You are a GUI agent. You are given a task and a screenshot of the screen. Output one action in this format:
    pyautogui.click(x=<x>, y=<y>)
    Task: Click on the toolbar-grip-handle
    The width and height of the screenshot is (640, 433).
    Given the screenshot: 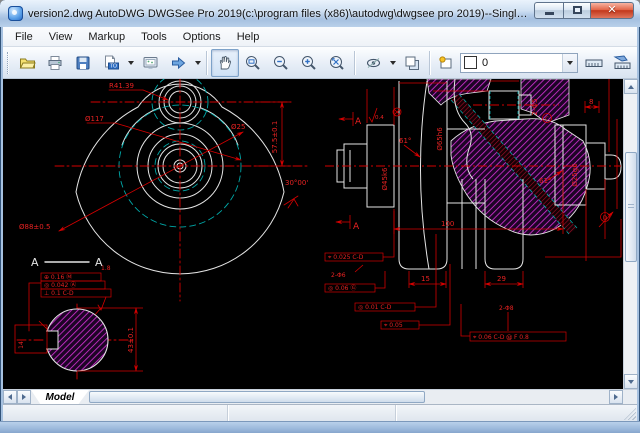 What is the action you would take?
    pyautogui.click(x=8, y=62)
    